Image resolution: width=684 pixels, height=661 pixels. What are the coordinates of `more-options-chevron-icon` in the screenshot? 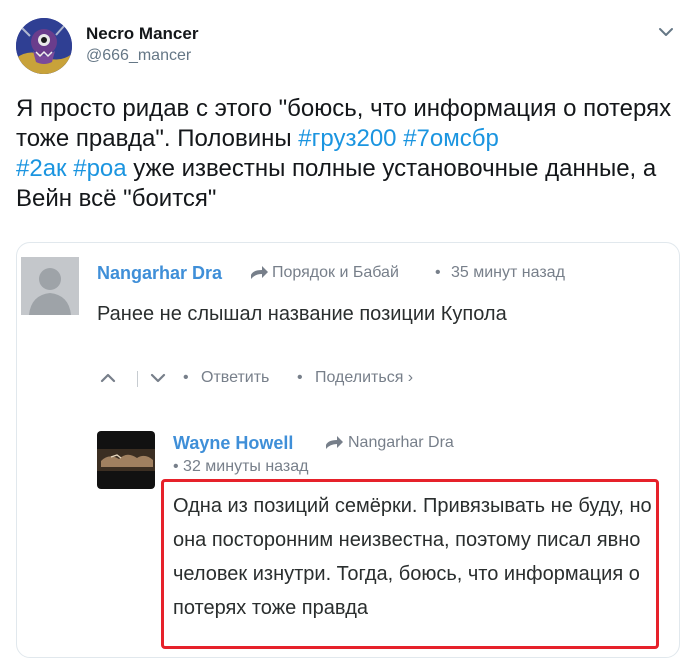 It's located at (666, 32).